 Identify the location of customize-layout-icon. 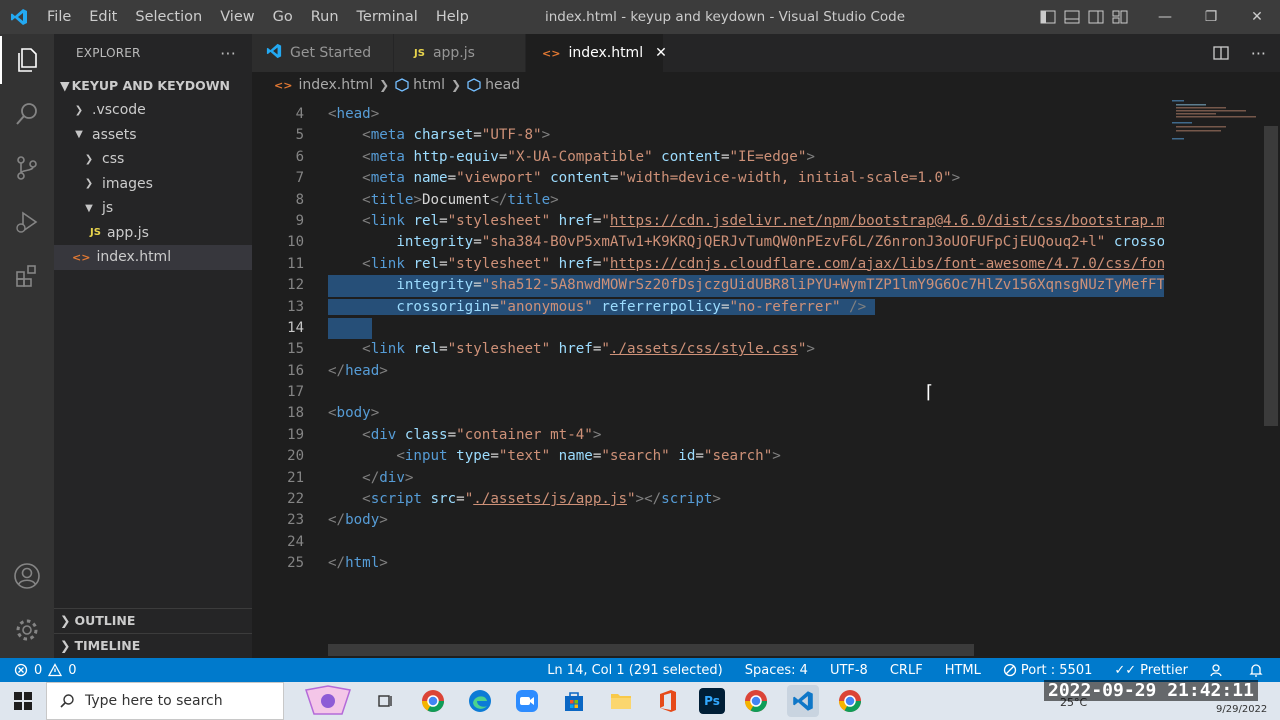
(1121, 17).